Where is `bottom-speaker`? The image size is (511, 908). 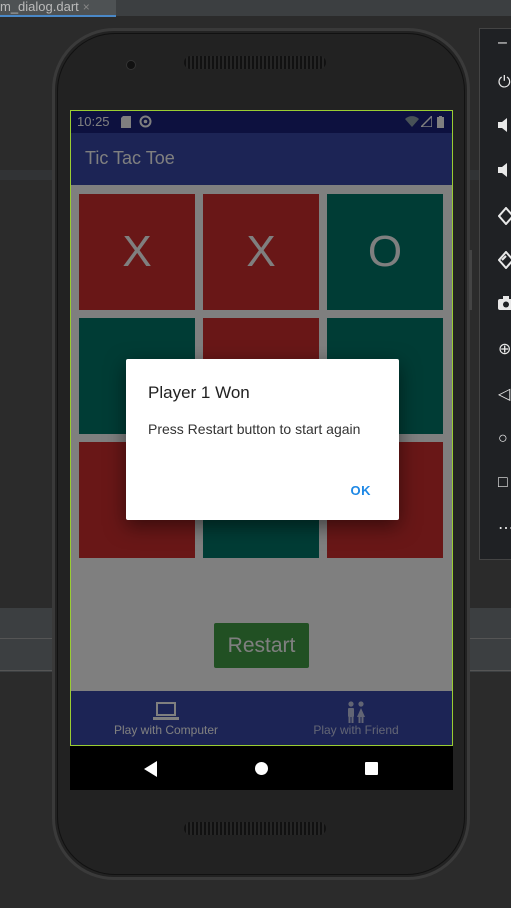
bottom-speaker is located at coordinates (255, 828).